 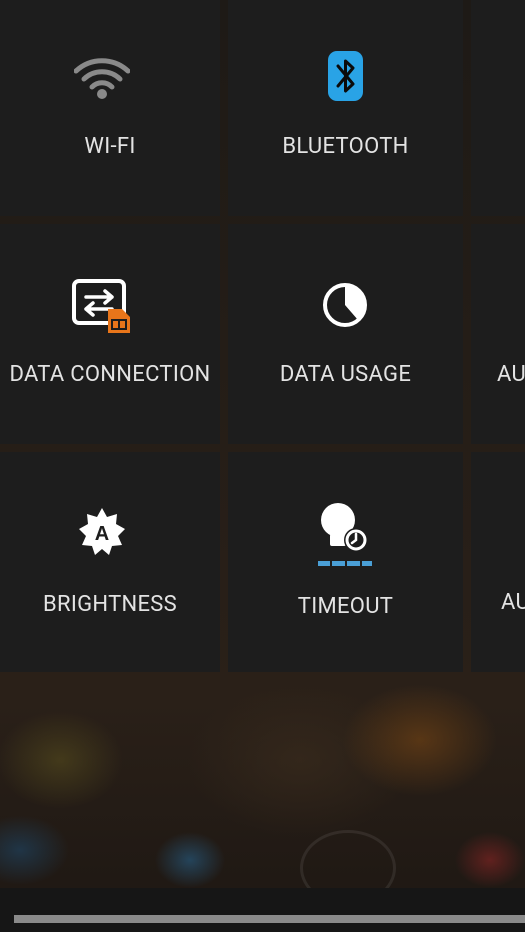 What do you see at coordinates (110, 562) in the screenshot?
I see `brightness-tile: A BRIGHTNESS` at bounding box center [110, 562].